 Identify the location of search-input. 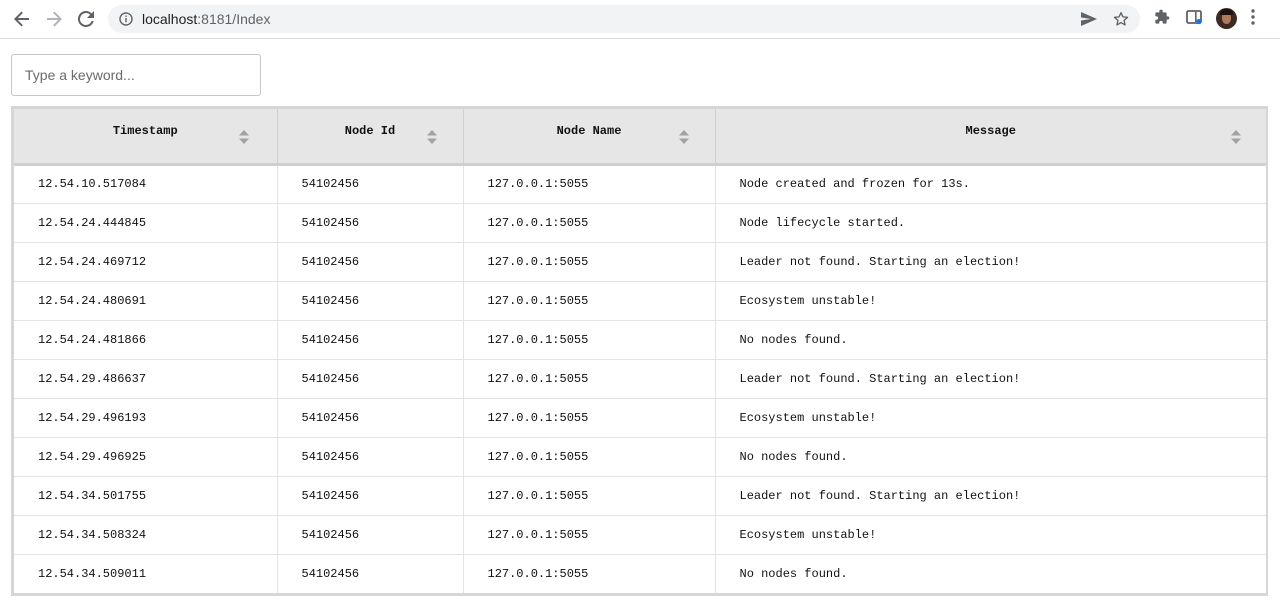
(136, 75).